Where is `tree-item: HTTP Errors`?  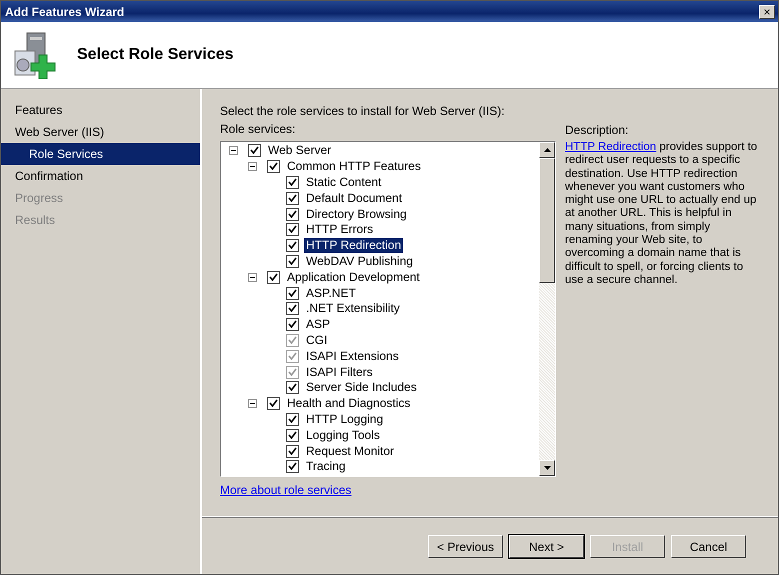
tree-item: HTTP Errors is located at coordinates (340, 230).